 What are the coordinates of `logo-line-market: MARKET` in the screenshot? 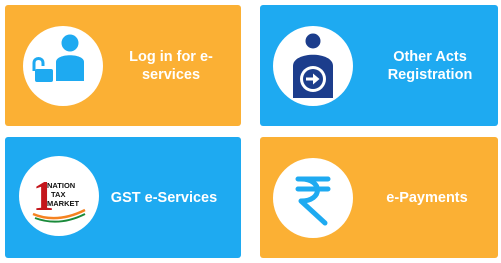 It's located at (63, 203).